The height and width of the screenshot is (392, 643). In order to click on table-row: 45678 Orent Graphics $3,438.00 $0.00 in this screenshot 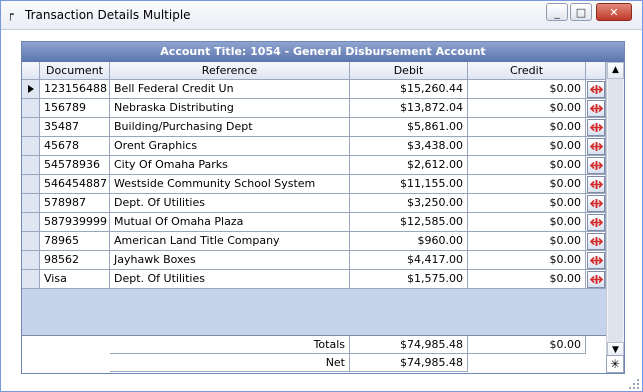, I will do `click(314, 146)`.